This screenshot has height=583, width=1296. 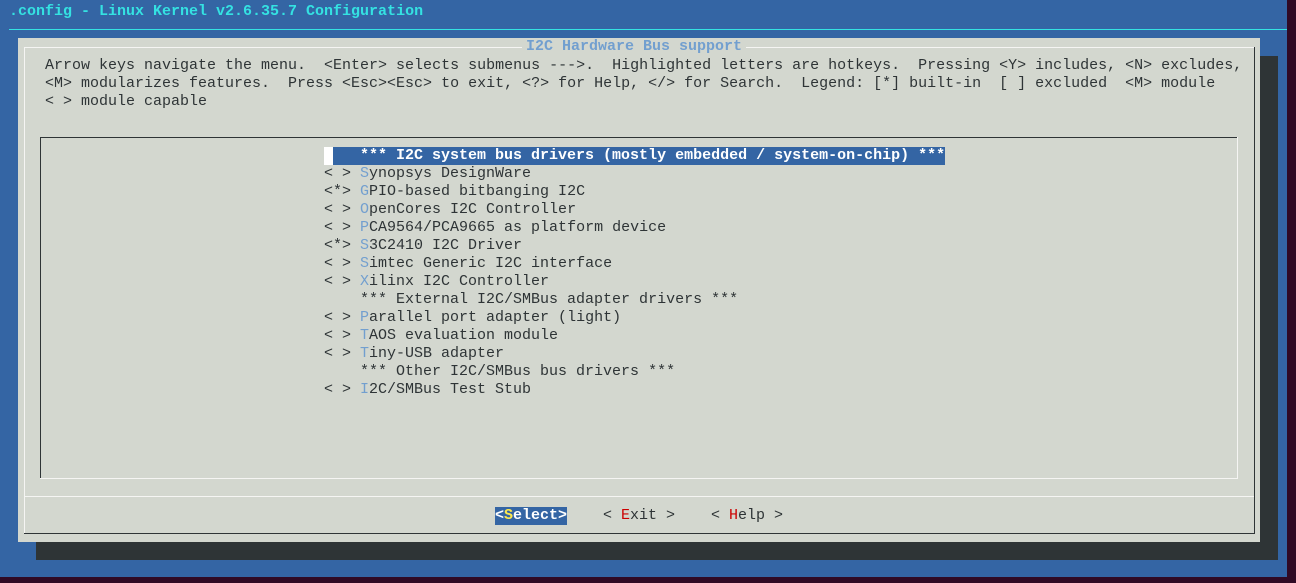 I want to click on item-label: PIO-based bitbanging I2C, so click(x=477, y=191).